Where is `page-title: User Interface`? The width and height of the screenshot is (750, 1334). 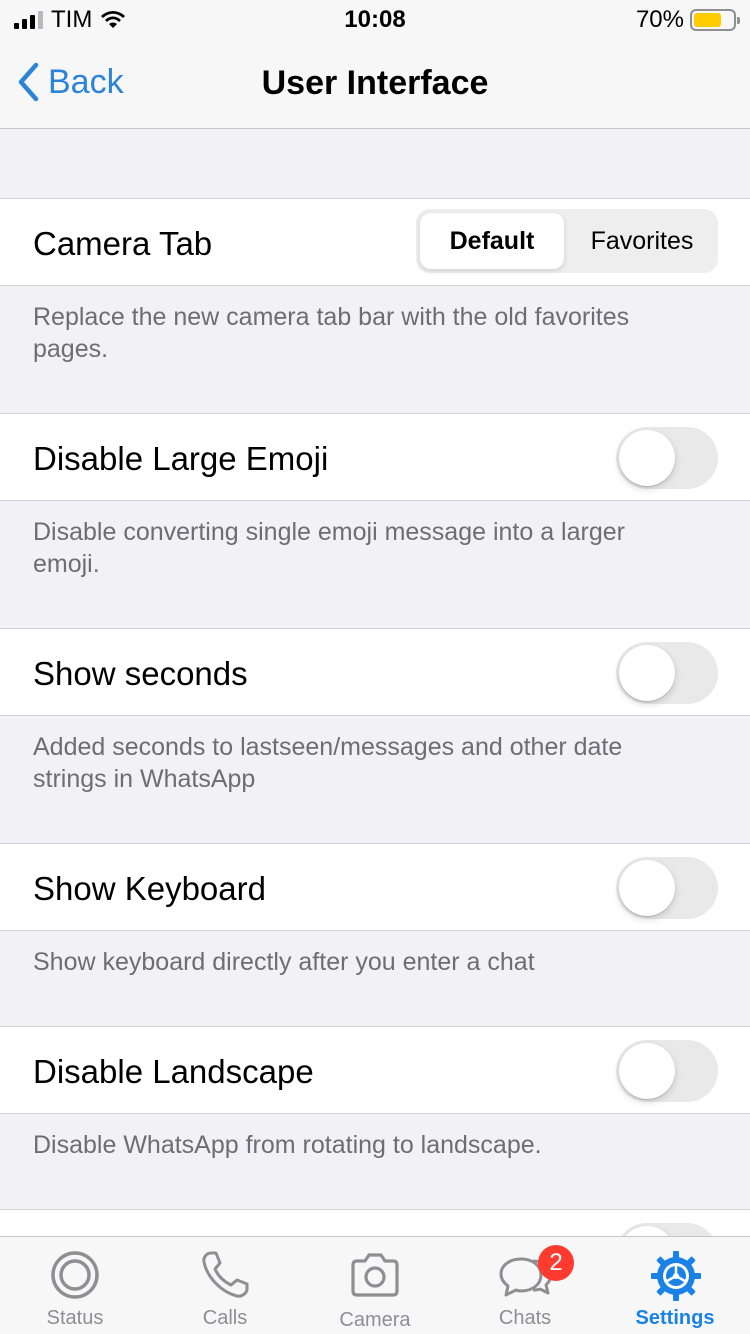
page-title: User Interface is located at coordinates (375, 83).